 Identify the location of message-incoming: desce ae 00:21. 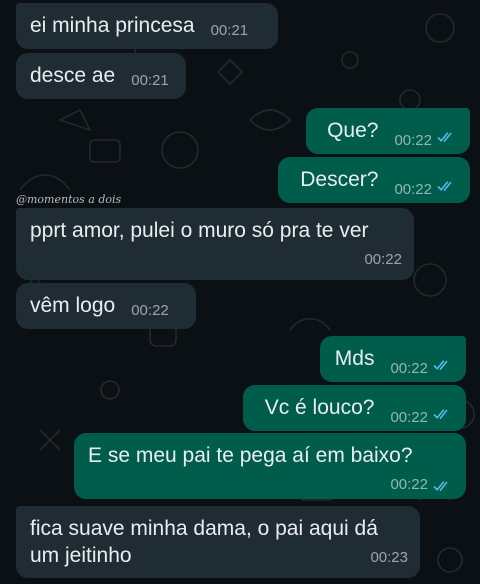
(101, 76).